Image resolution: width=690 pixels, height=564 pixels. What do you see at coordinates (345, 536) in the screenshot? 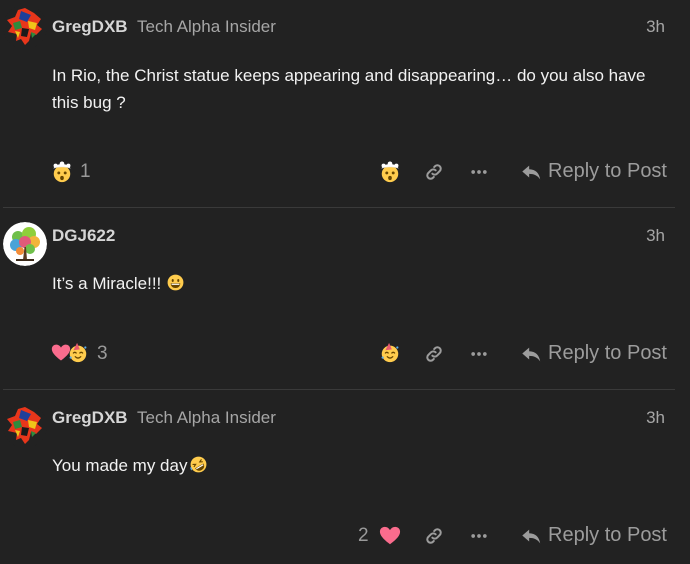
I see `post-actions: 2 Reply to Post` at bounding box center [345, 536].